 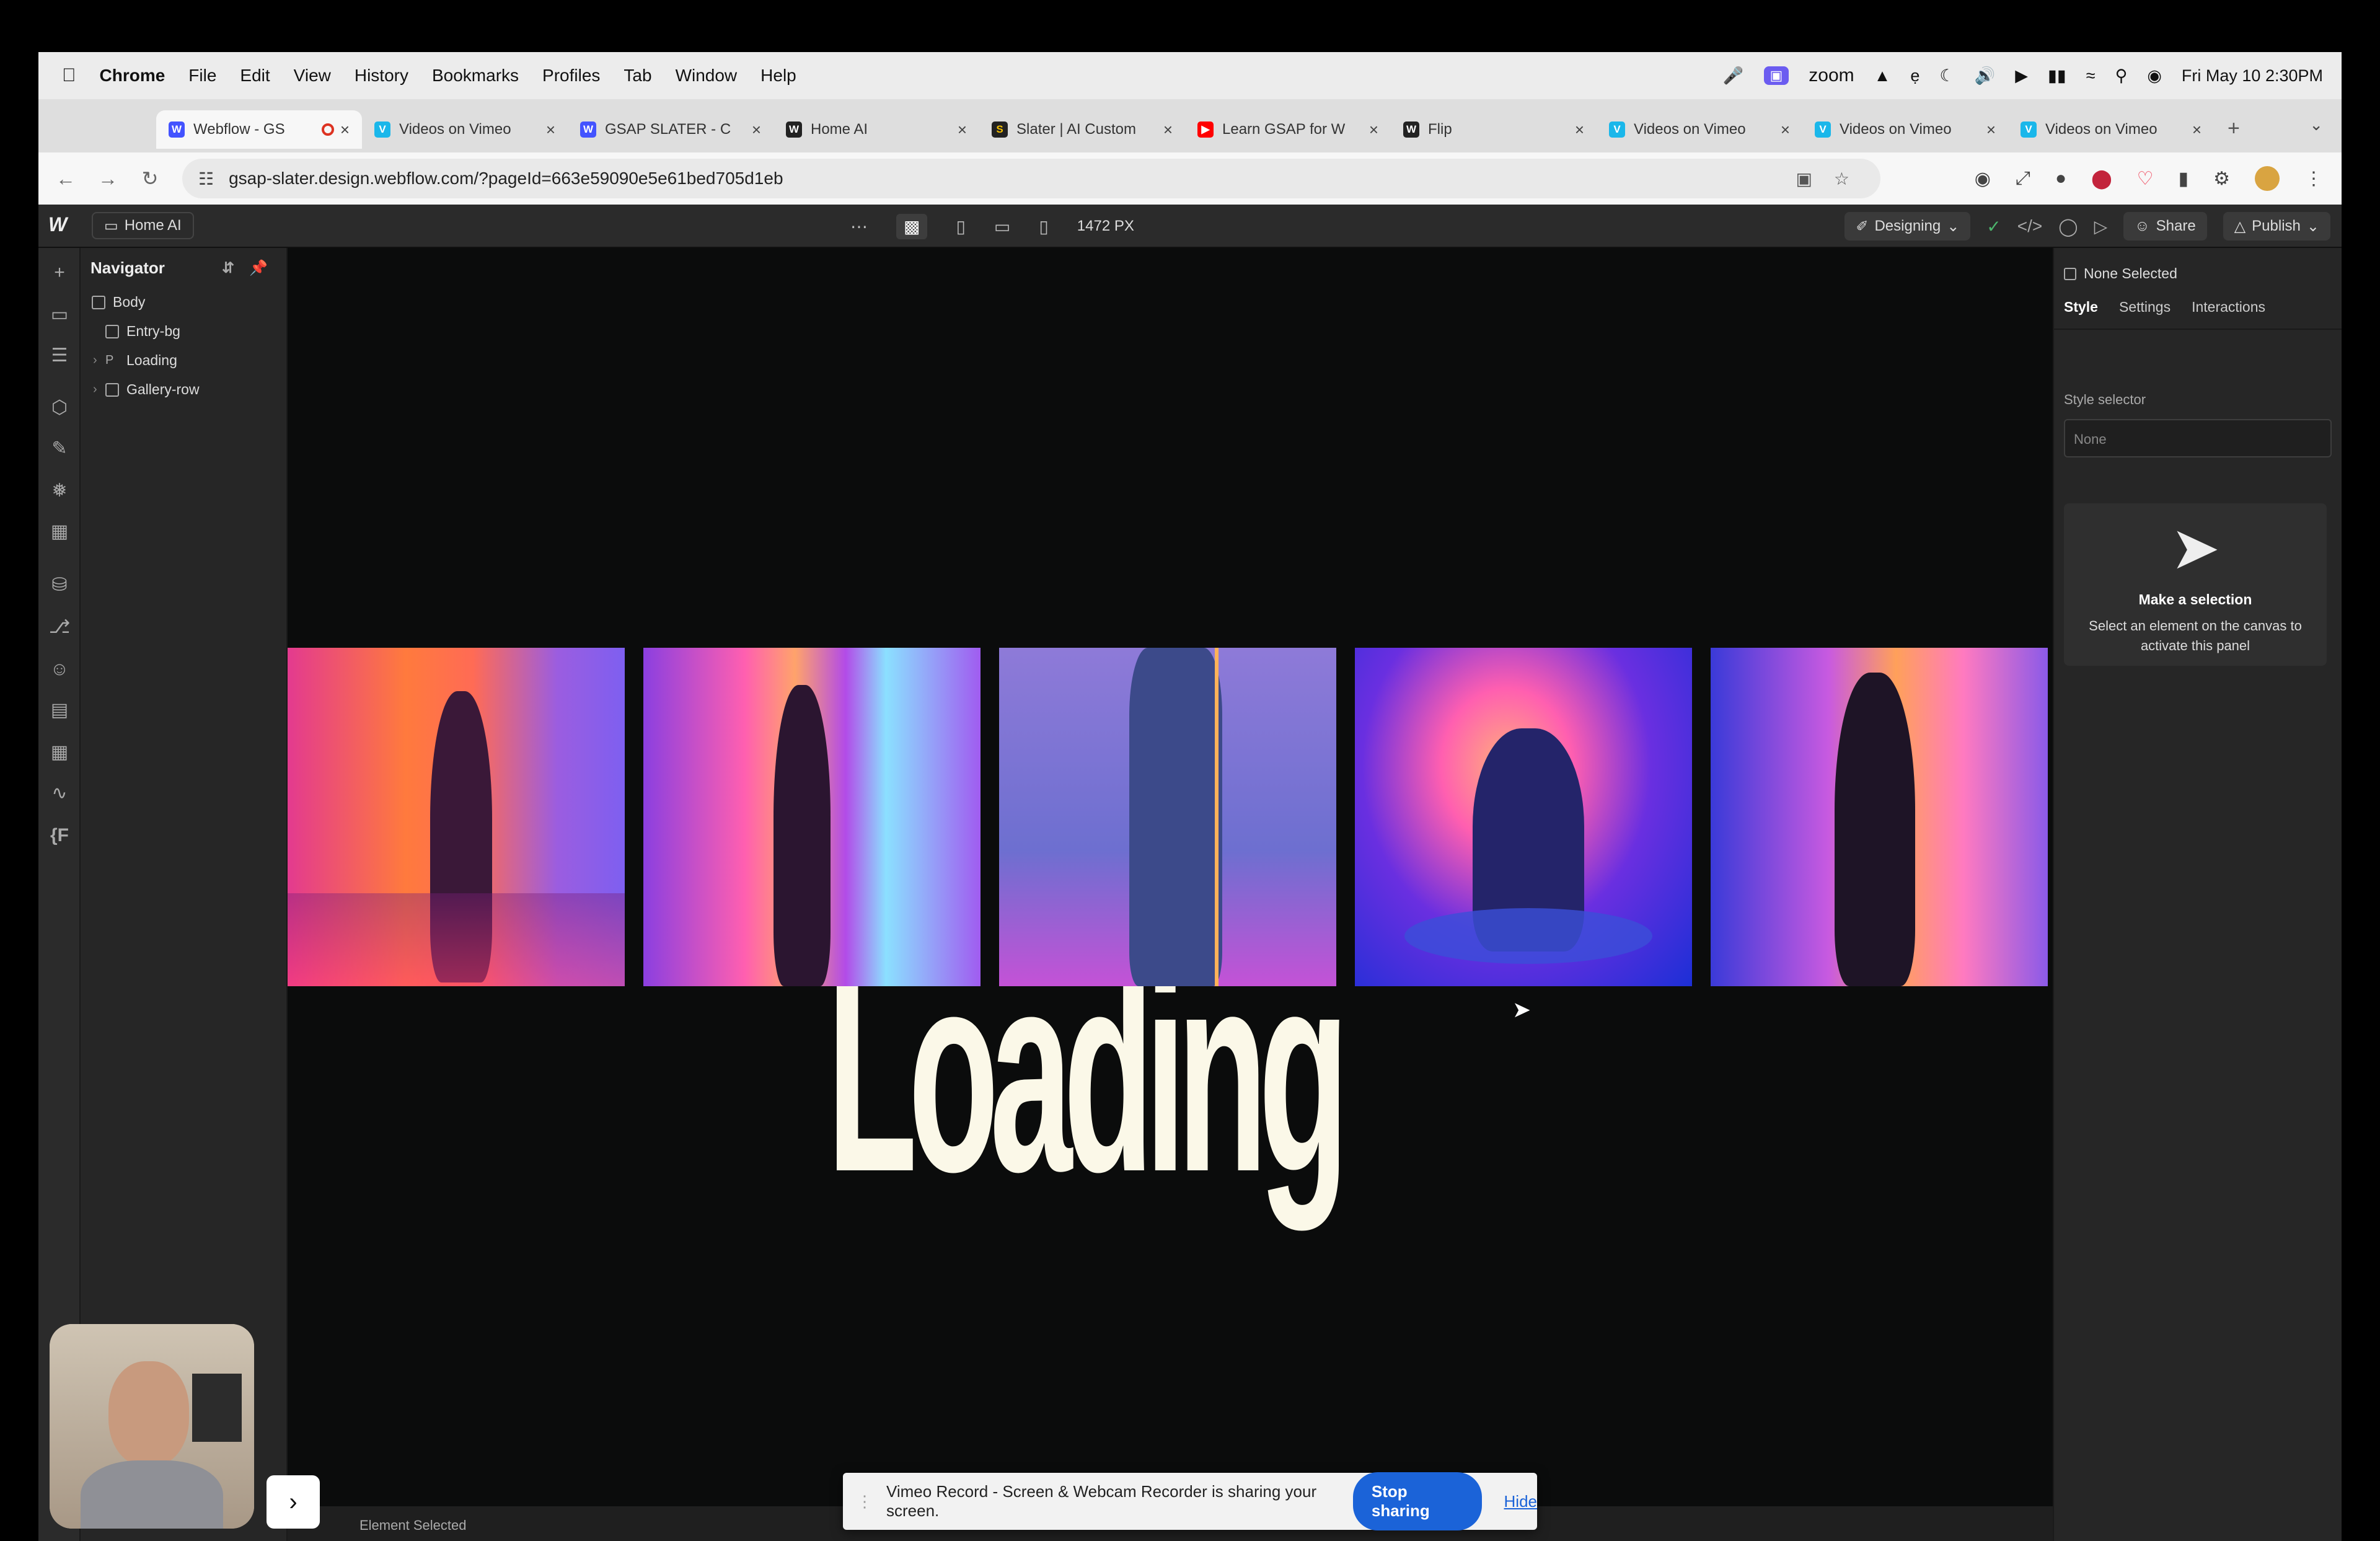 What do you see at coordinates (475, 76) in the screenshot?
I see `menu-bookmarks: Bookmarks` at bounding box center [475, 76].